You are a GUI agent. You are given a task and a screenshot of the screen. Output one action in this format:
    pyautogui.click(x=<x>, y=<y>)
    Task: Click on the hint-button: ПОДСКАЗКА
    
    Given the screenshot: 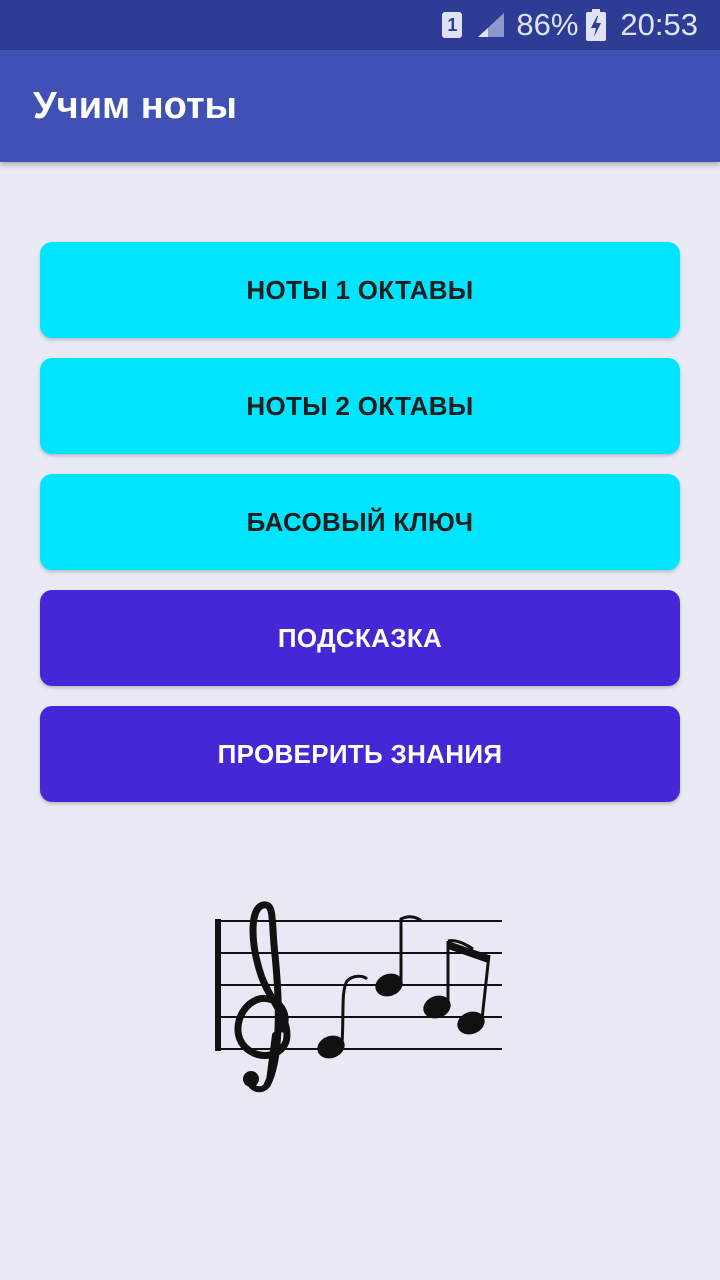 What is the action you would take?
    pyautogui.click(x=360, y=638)
    